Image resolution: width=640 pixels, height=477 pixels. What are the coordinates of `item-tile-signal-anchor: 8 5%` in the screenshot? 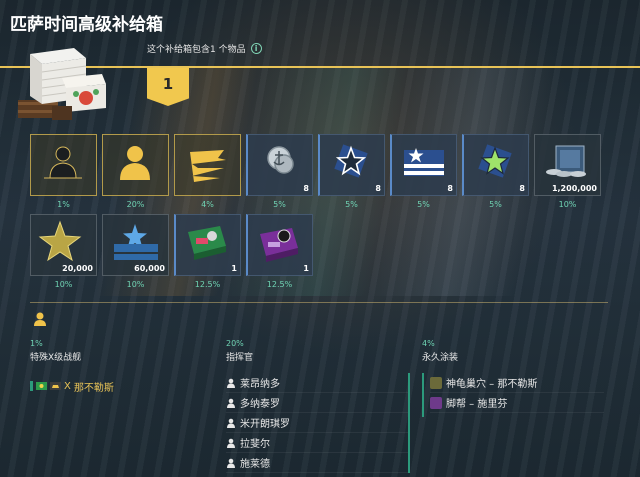 It's located at (279, 171).